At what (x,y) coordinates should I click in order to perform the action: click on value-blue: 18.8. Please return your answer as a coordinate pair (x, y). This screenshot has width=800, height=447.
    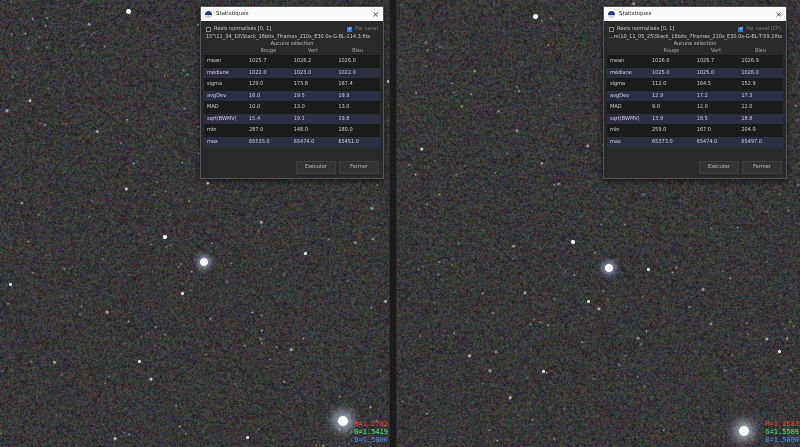
    Looking at the image, I should click on (760, 118).